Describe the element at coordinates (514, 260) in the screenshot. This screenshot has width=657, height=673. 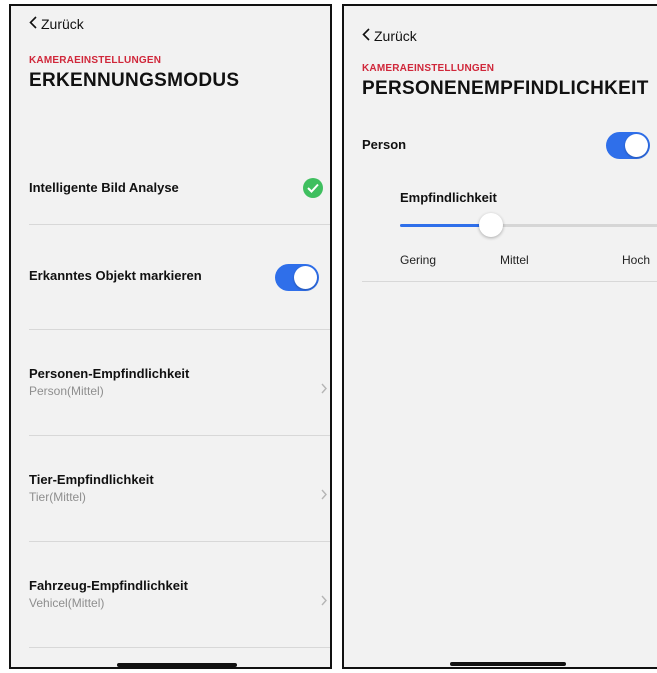
I see `tick-medium: Mittel` at that location.